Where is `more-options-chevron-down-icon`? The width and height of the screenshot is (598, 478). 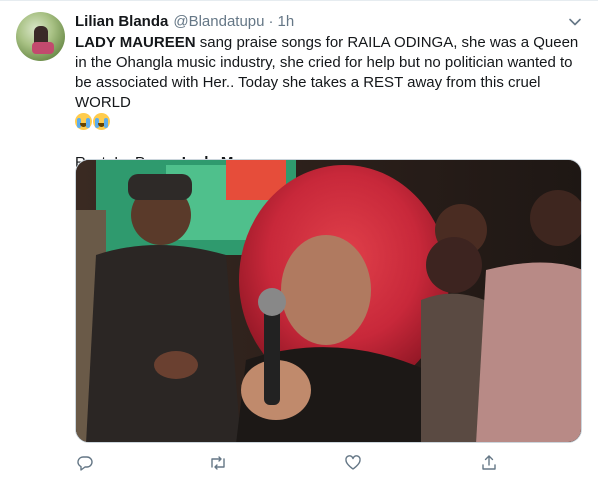
more-options-chevron-down-icon is located at coordinates (575, 22).